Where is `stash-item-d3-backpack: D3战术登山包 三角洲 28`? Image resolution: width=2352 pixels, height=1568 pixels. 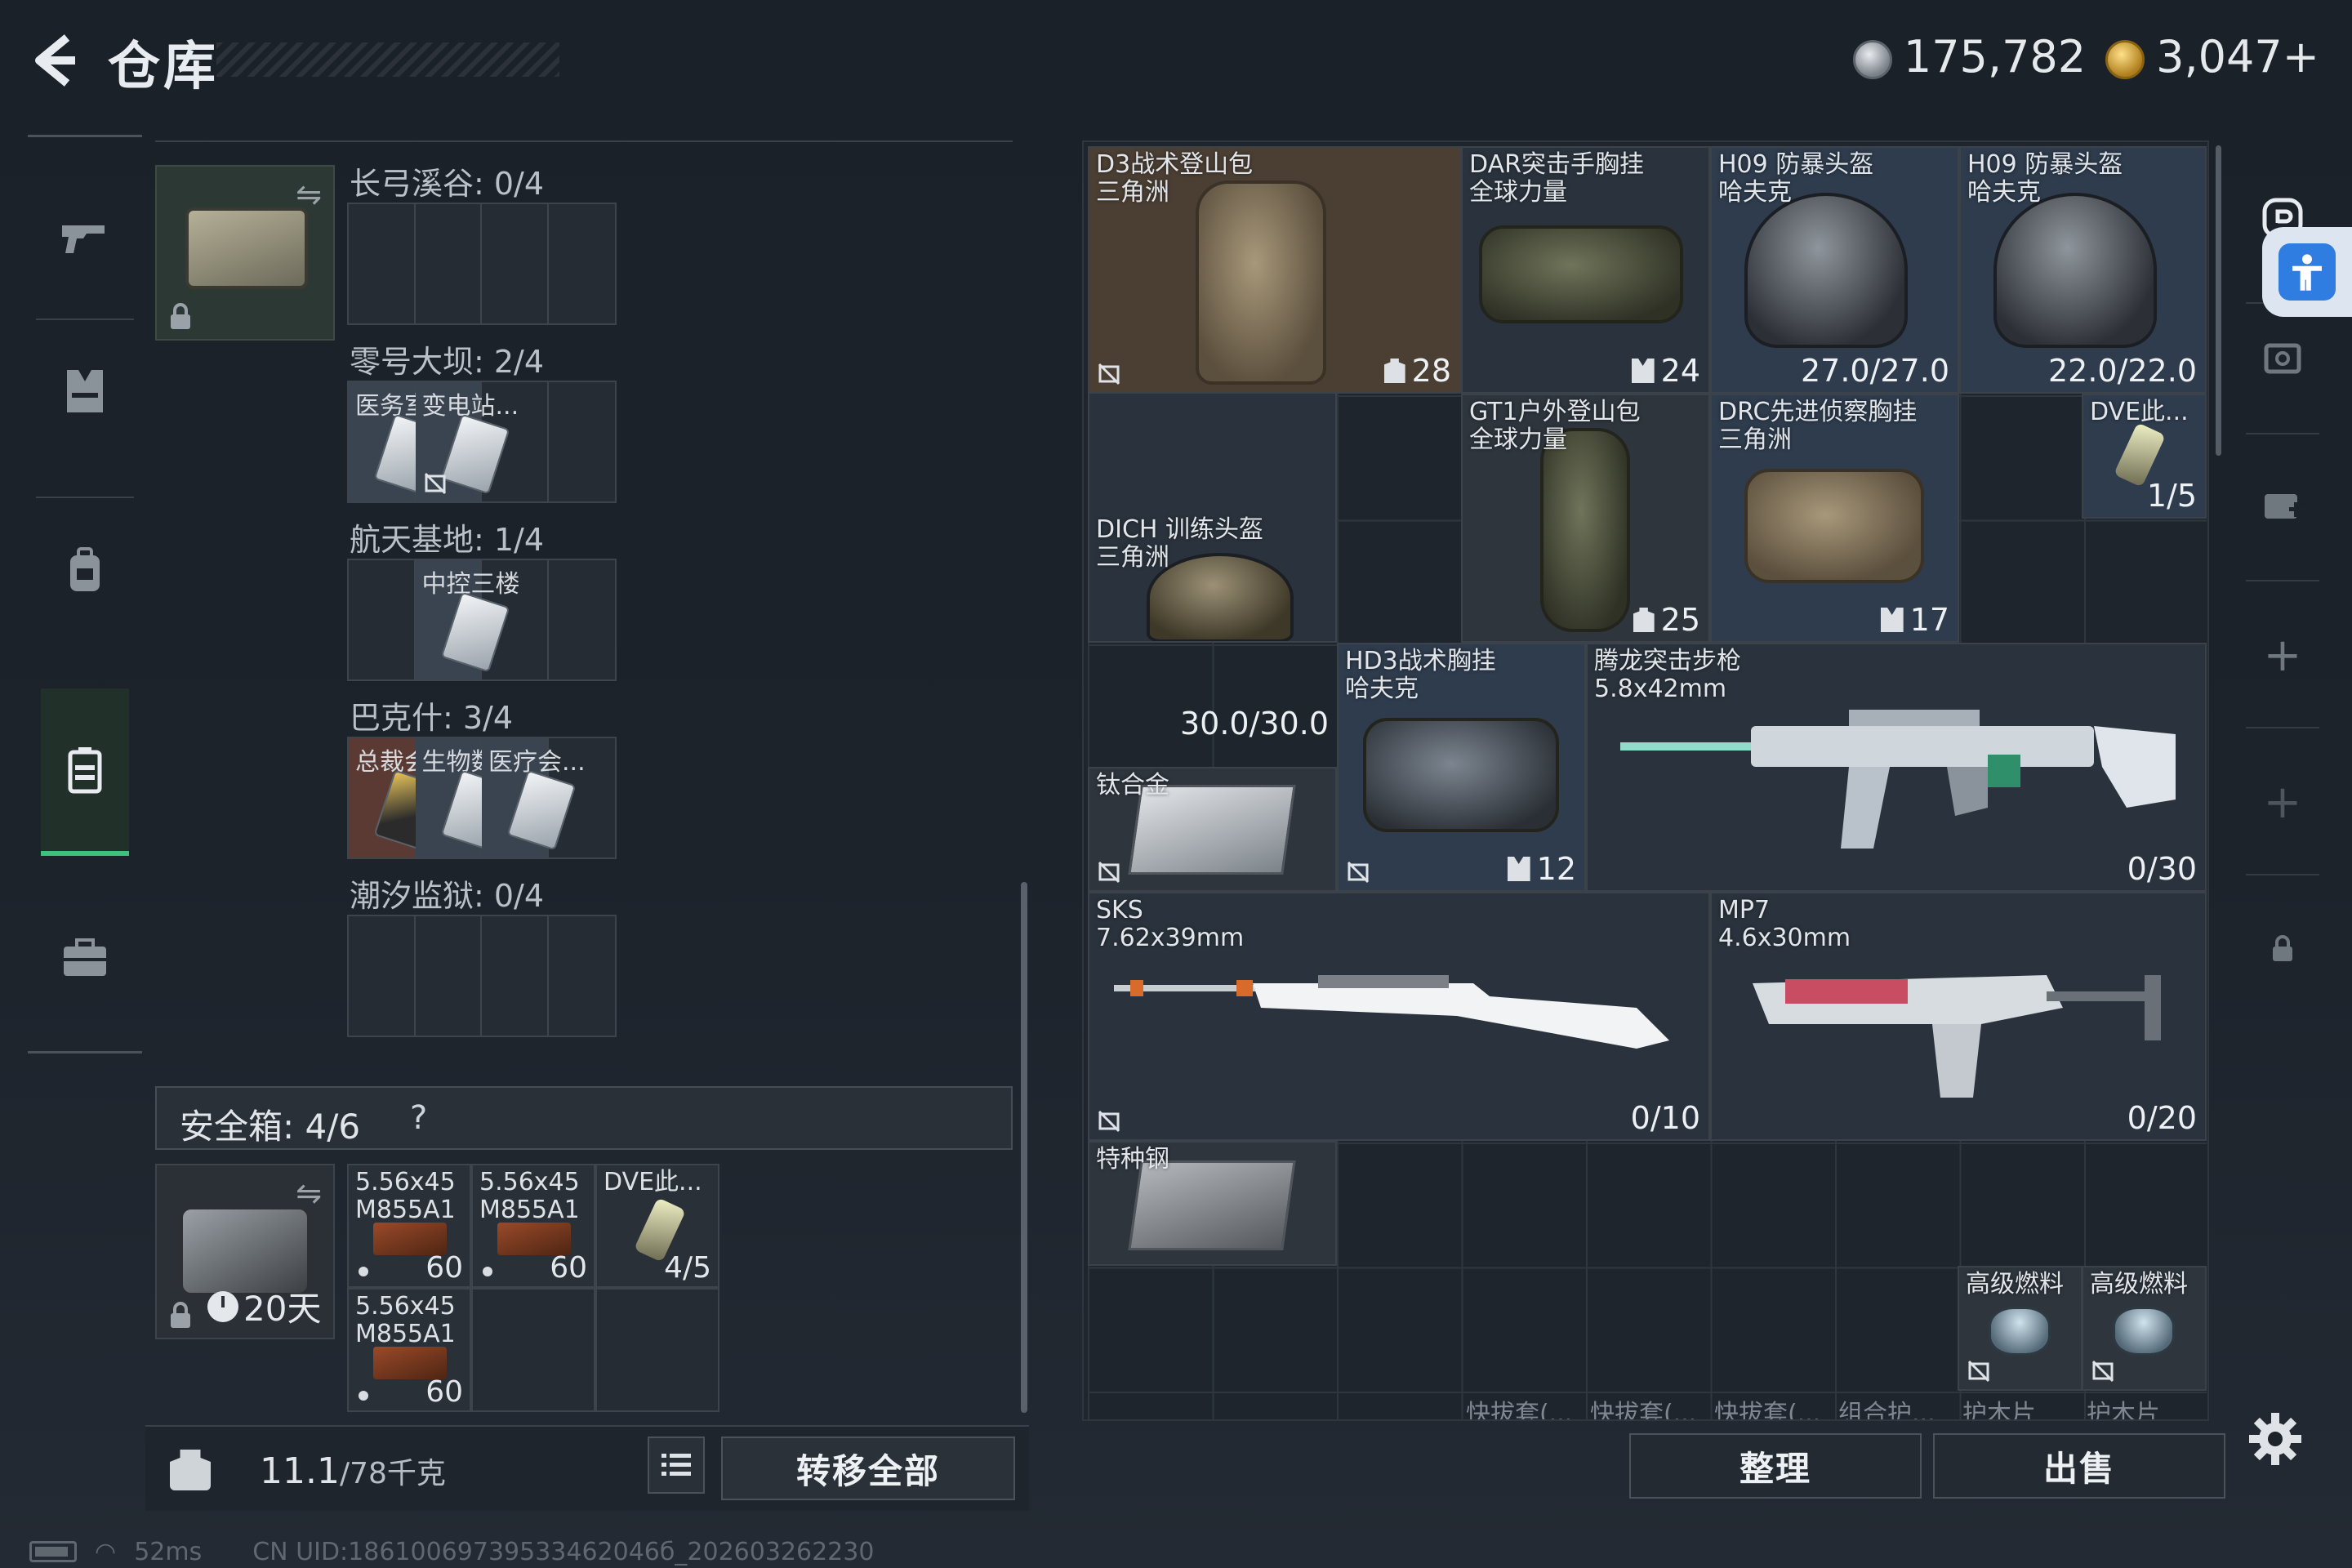 stash-item-d3-backpack: D3战术登山包 三角洲 28 is located at coordinates (1274, 270).